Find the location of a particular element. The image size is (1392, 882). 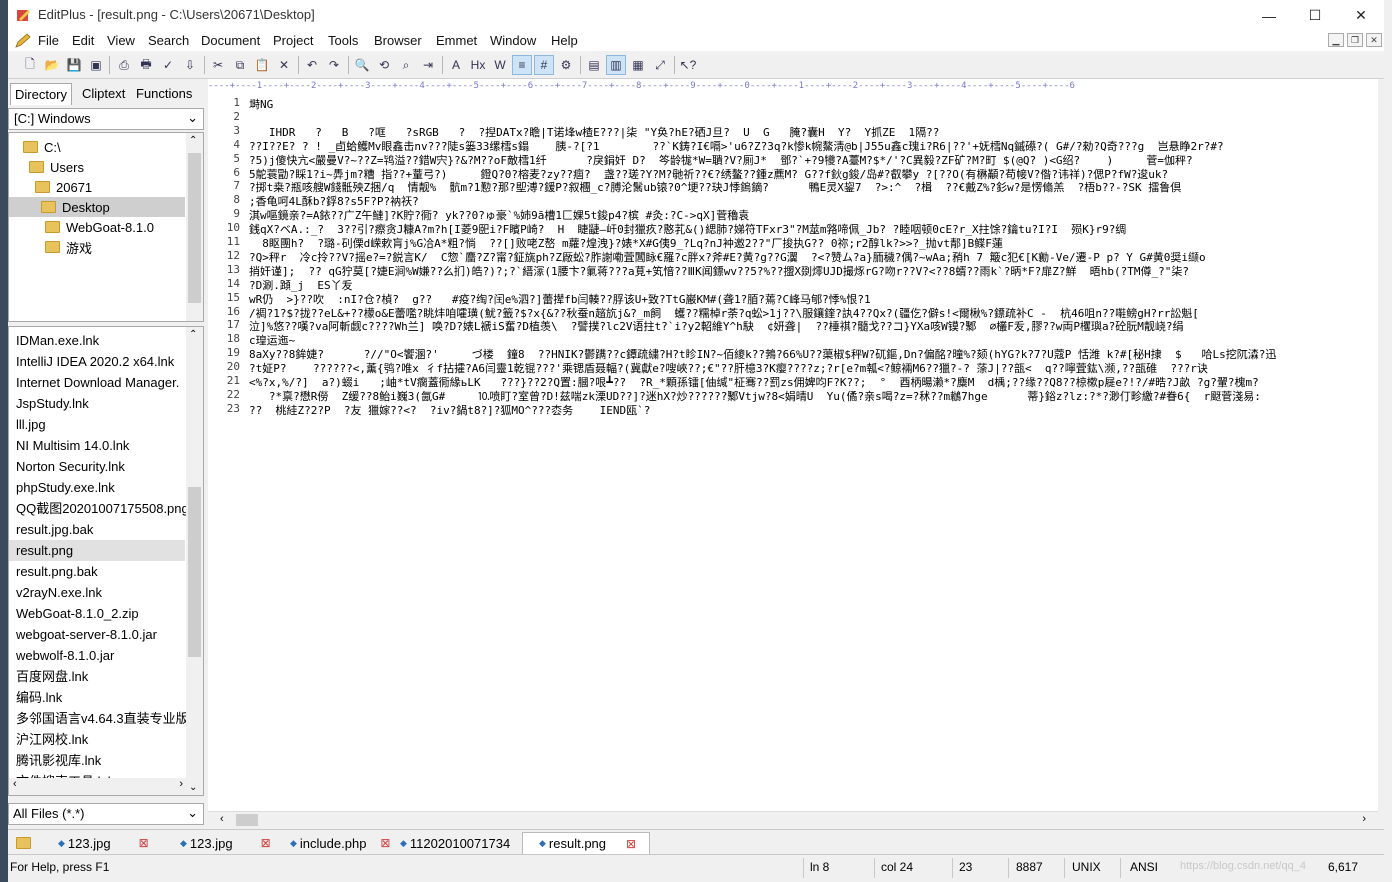

list-item: lll.jpg is located at coordinates (101, 424).